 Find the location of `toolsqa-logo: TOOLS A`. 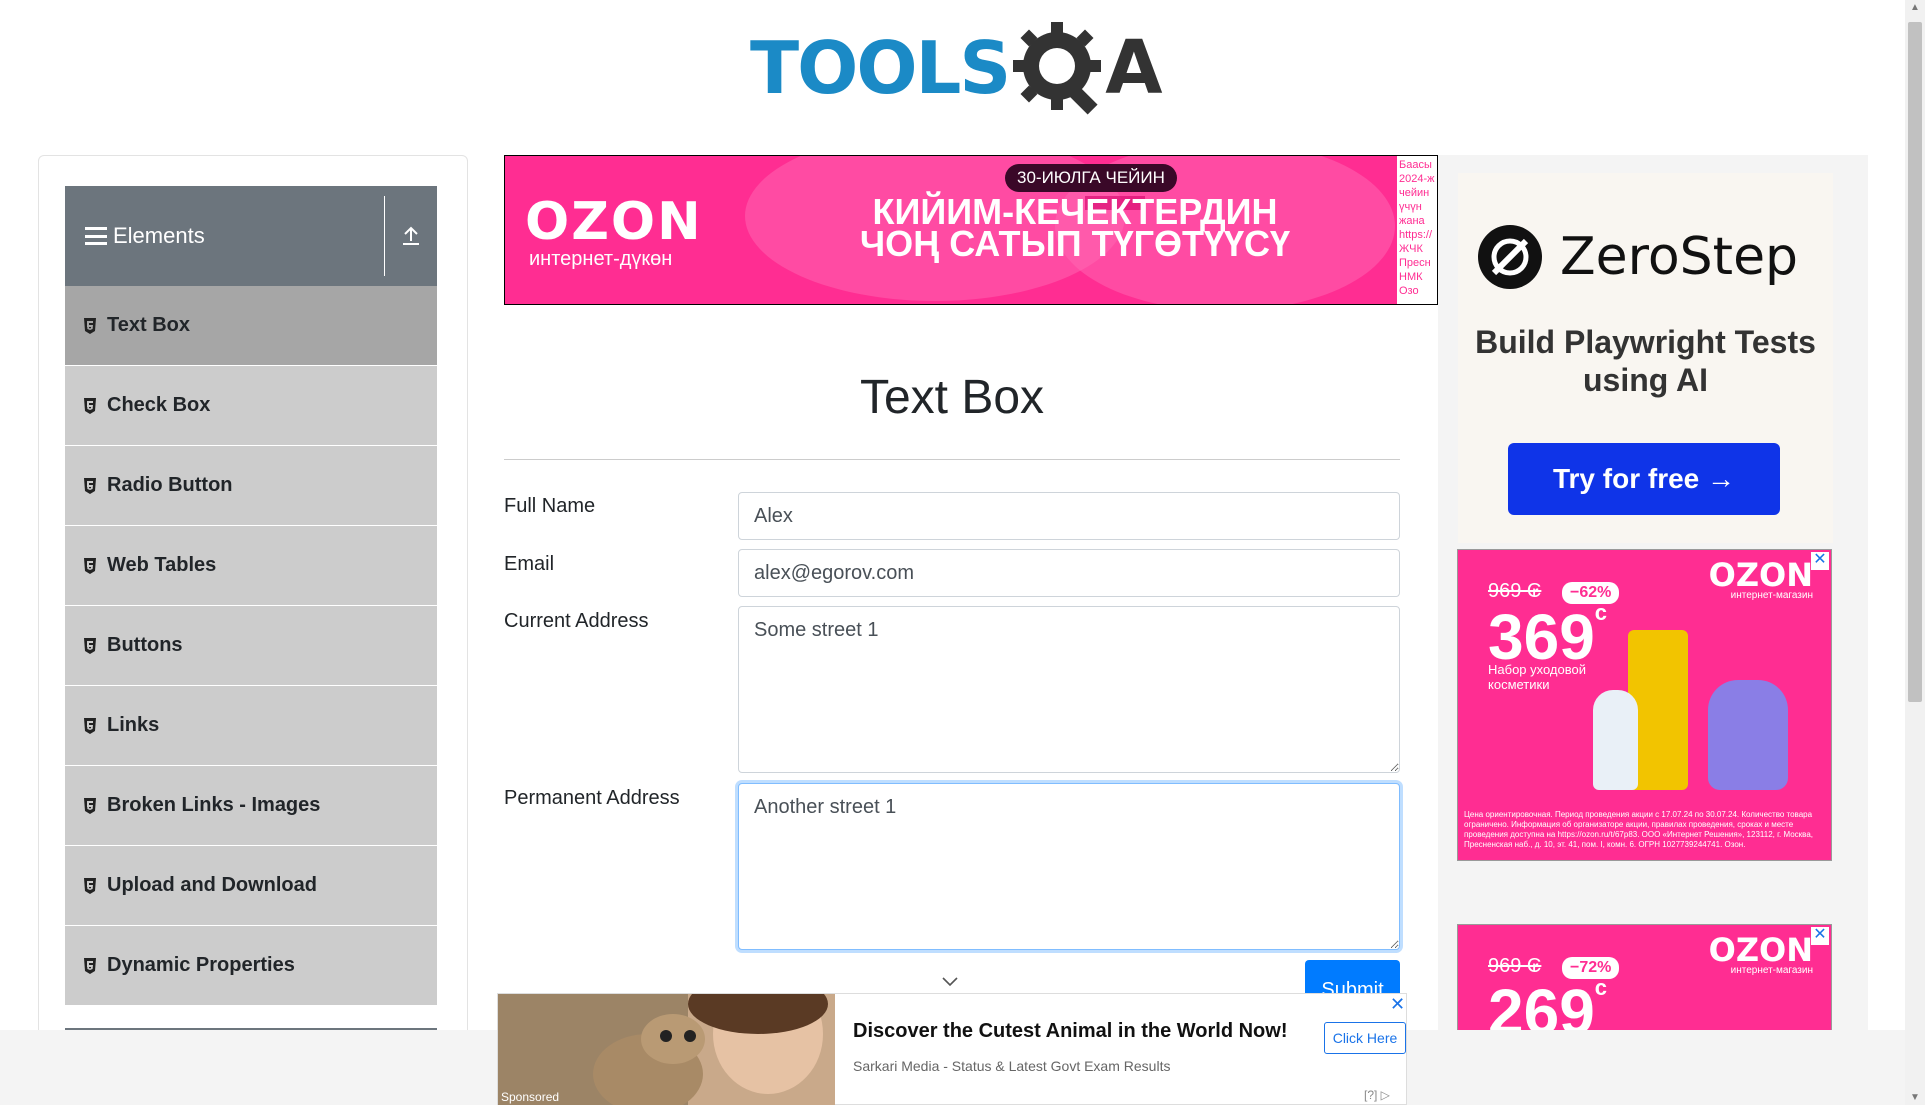

toolsqa-logo: TOOLS A is located at coordinates (956, 68).